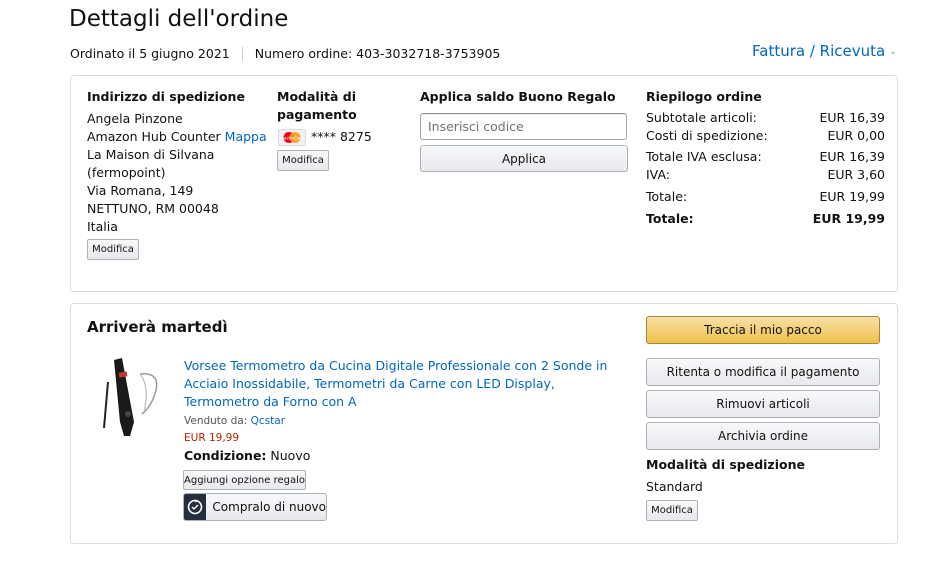 The width and height of the screenshot is (948, 566). What do you see at coordinates (725, 464) in the screenshot?
I see `shipping-method-heading: Modalità di spedizione` at bounding box center [725, 464].